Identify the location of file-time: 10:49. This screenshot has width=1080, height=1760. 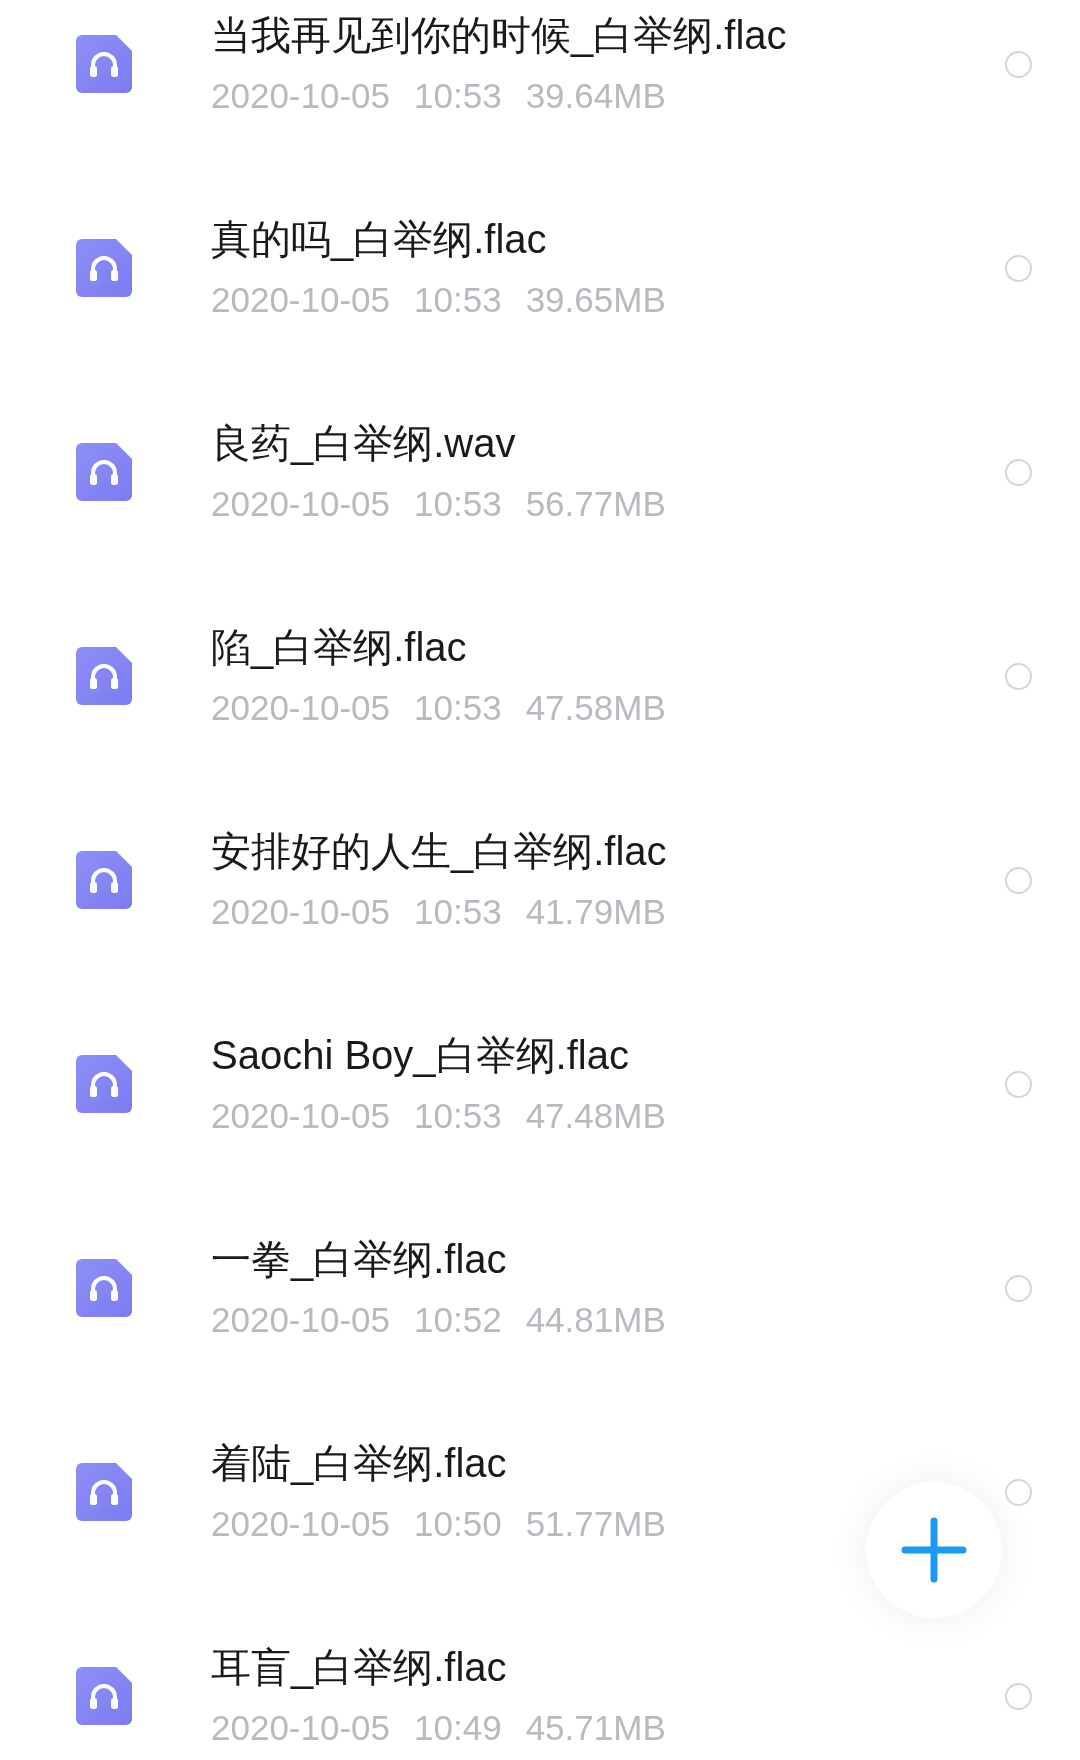
(458, 1728).